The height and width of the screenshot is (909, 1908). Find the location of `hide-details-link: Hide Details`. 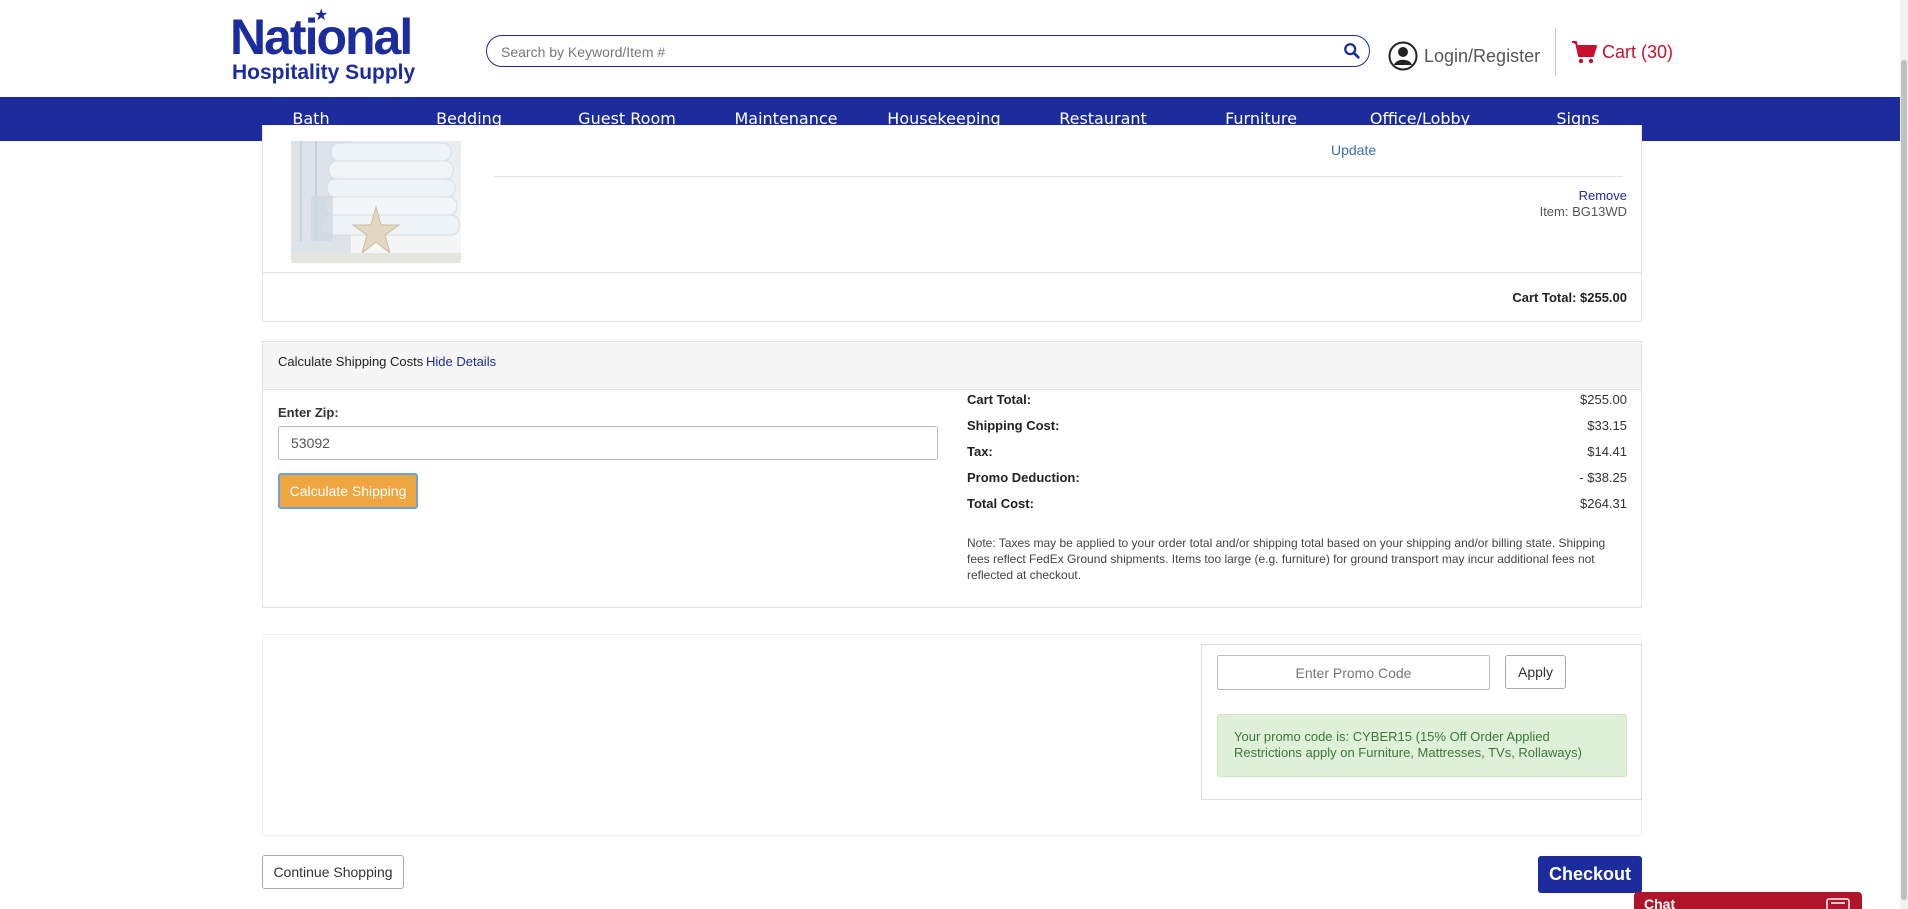

hide-details-link: Hide Details is located at coordinates (461, 361).